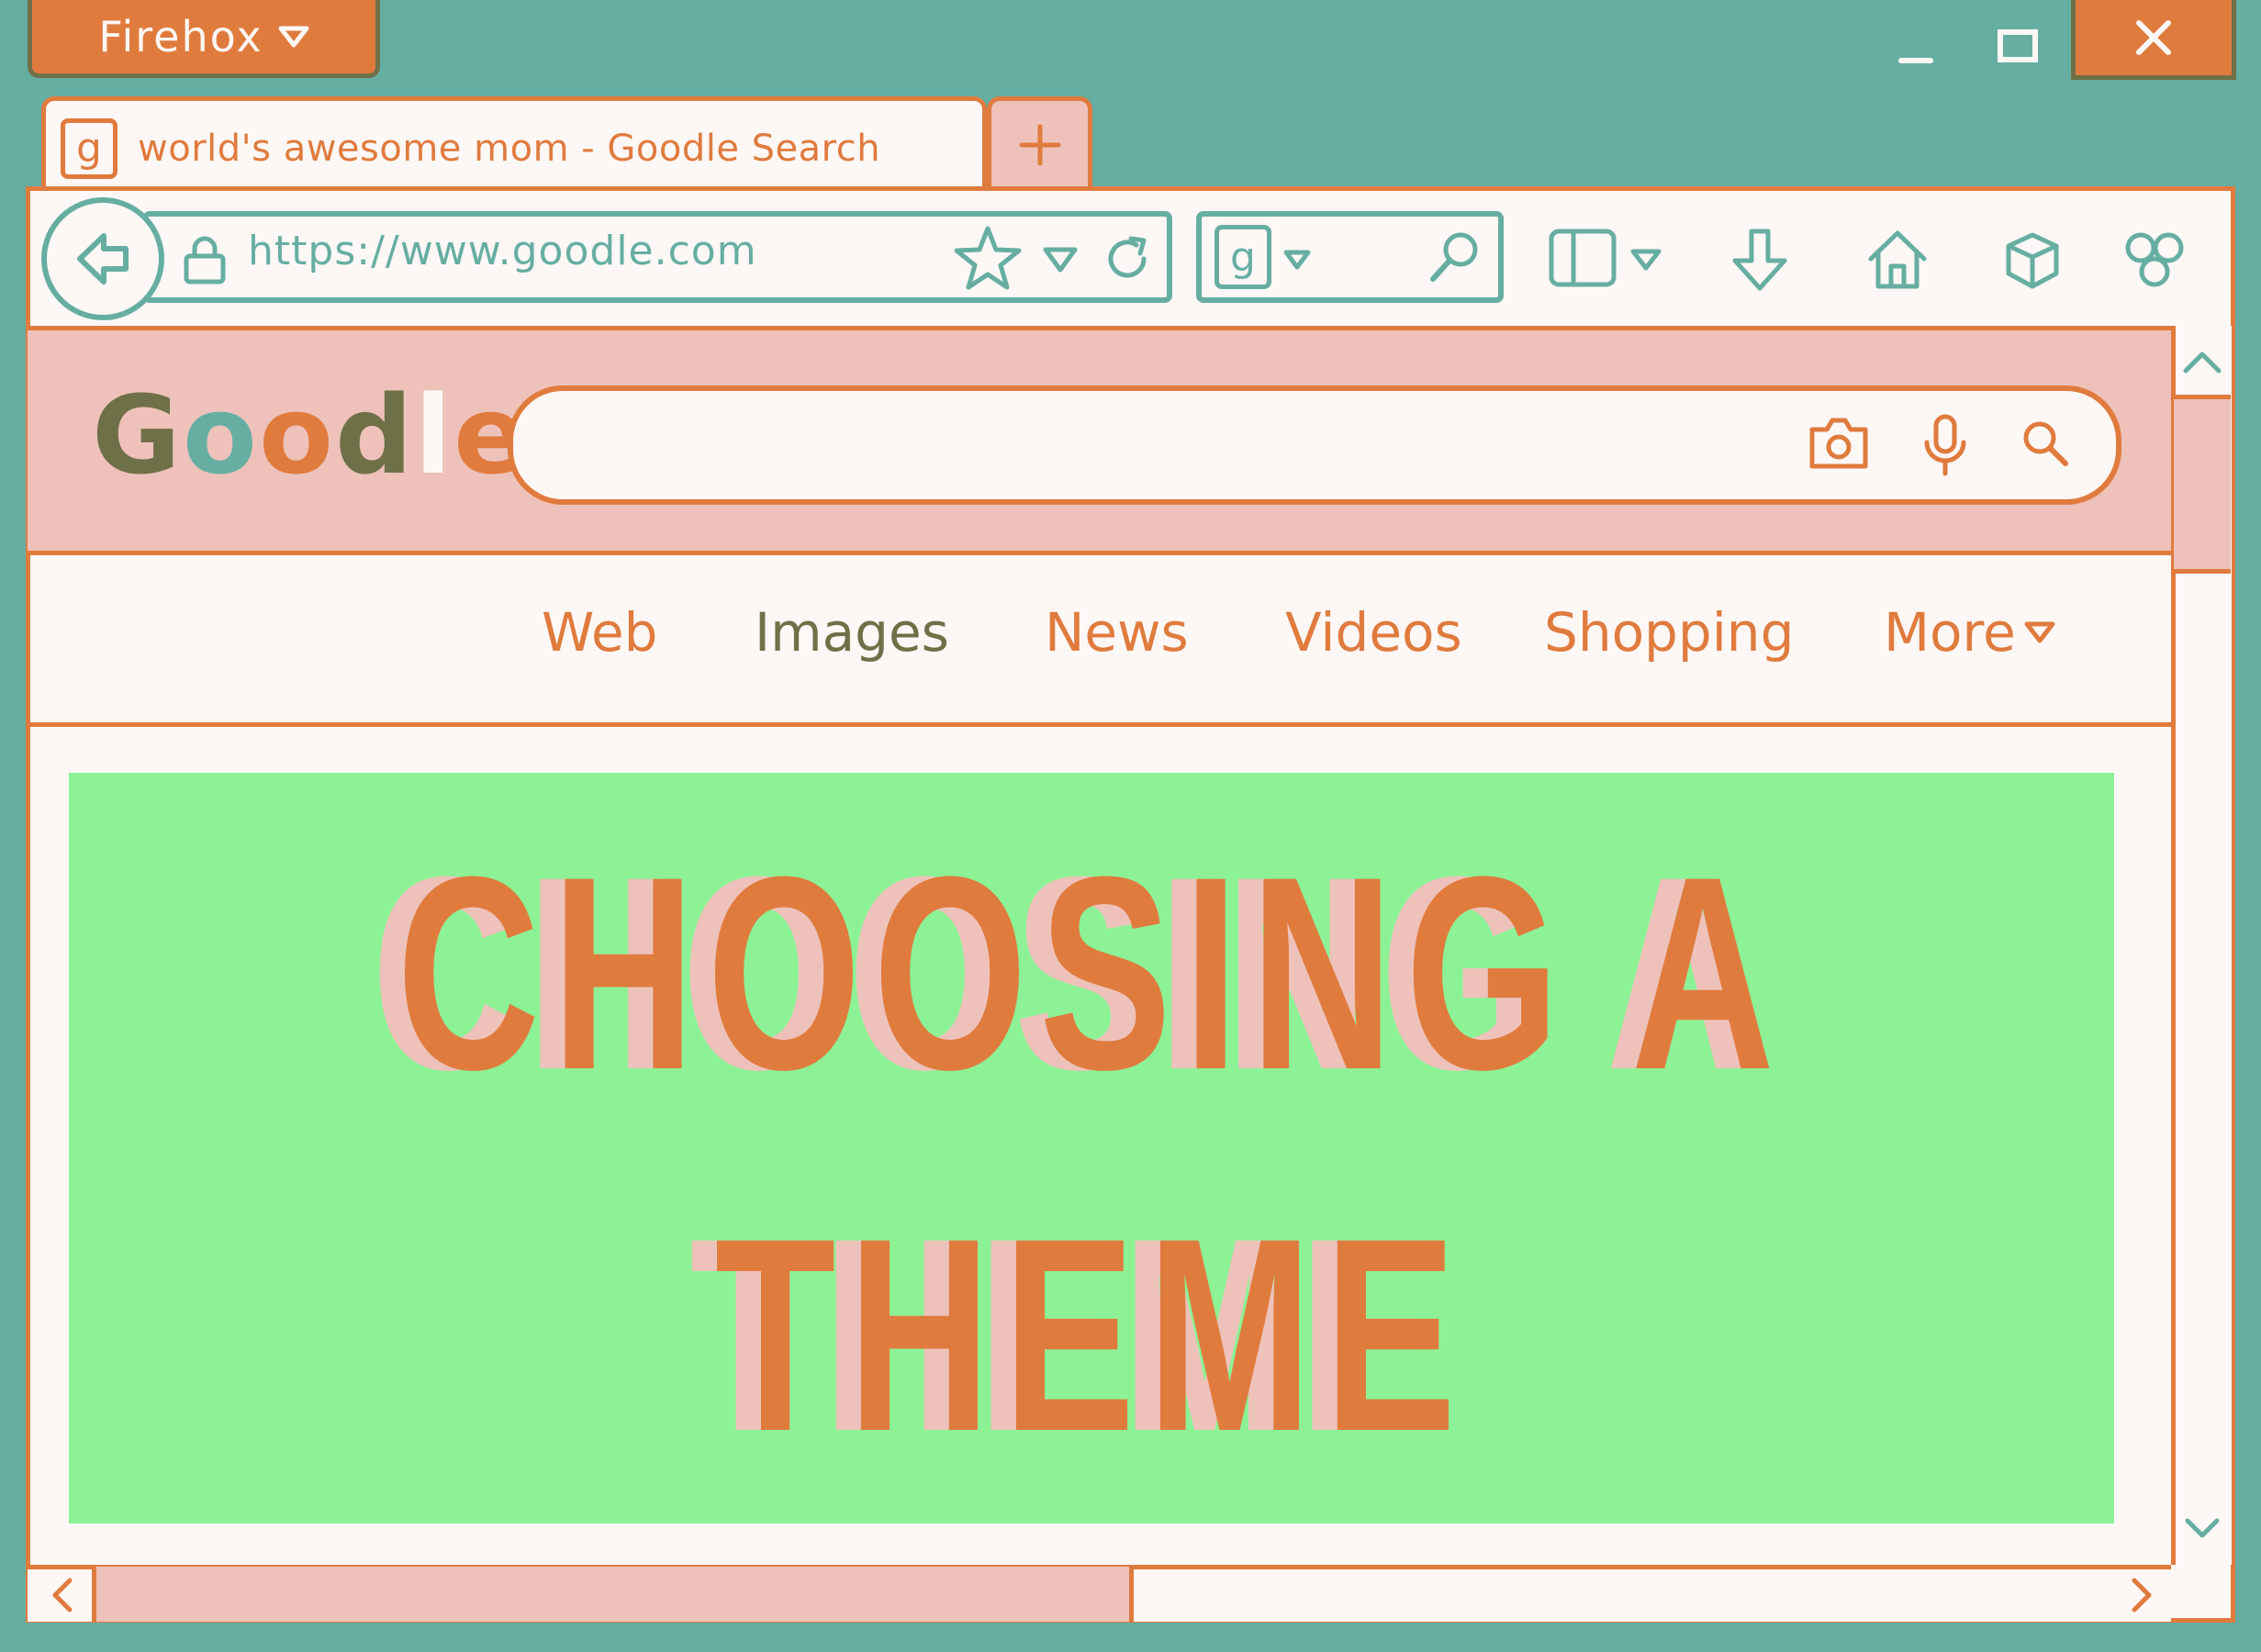 The image size is (2261, 1652). I want to click on back-button, so click(103, 259).